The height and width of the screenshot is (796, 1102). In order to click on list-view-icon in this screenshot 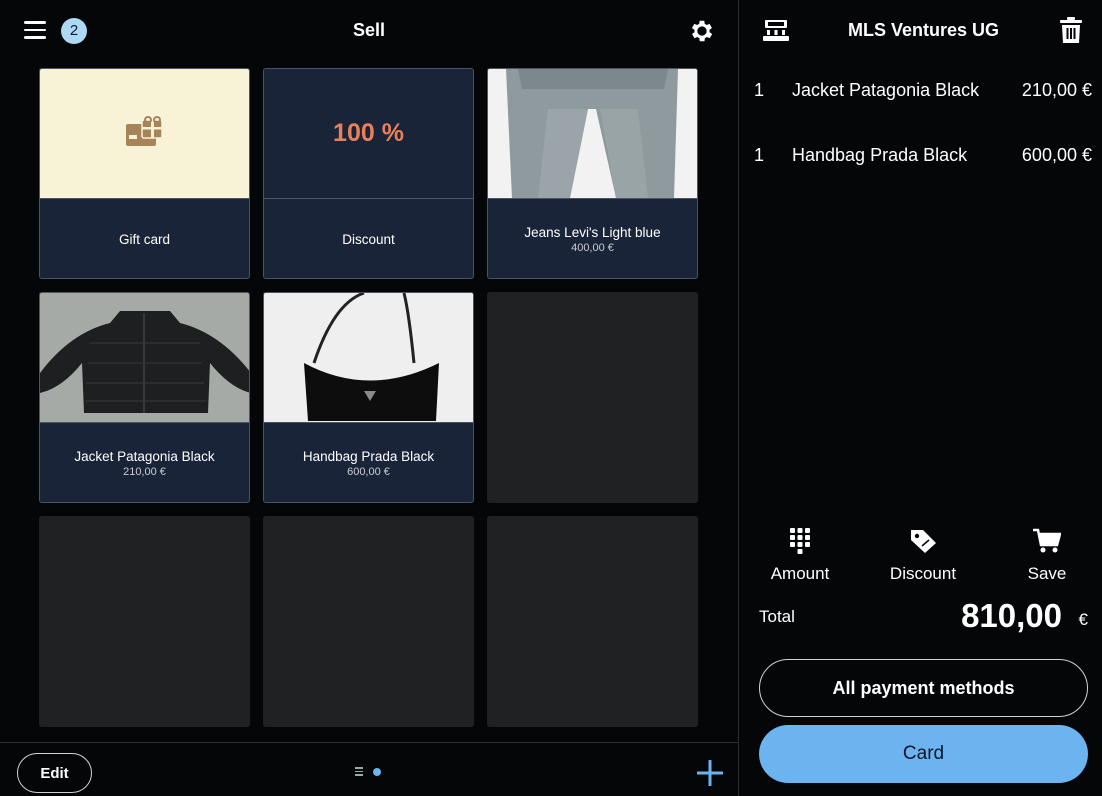, I will do `click(359, 772)`.